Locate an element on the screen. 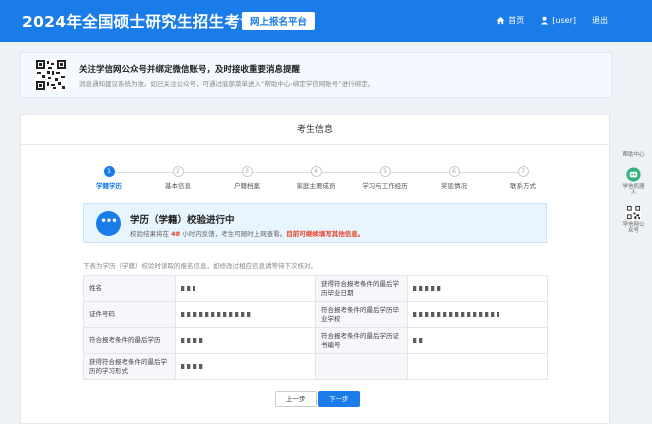  table-value-id-number is located at coordinates (245, 314).